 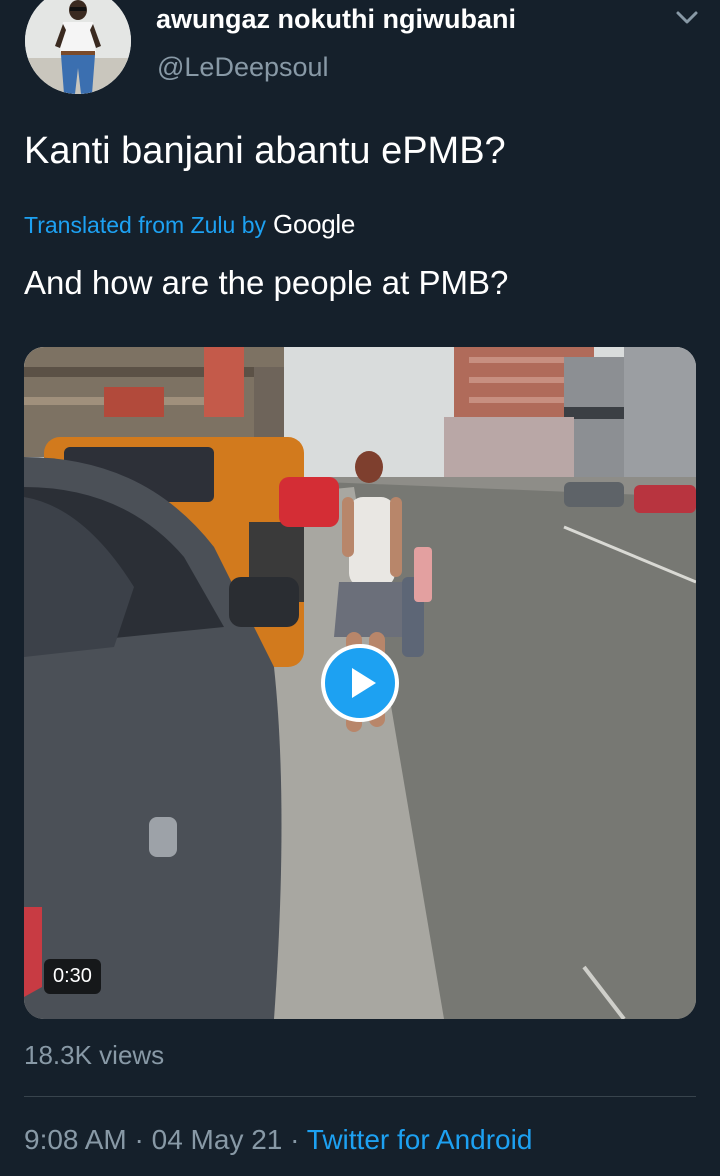 I want to click on play-icon, so click(x=364, y=683).